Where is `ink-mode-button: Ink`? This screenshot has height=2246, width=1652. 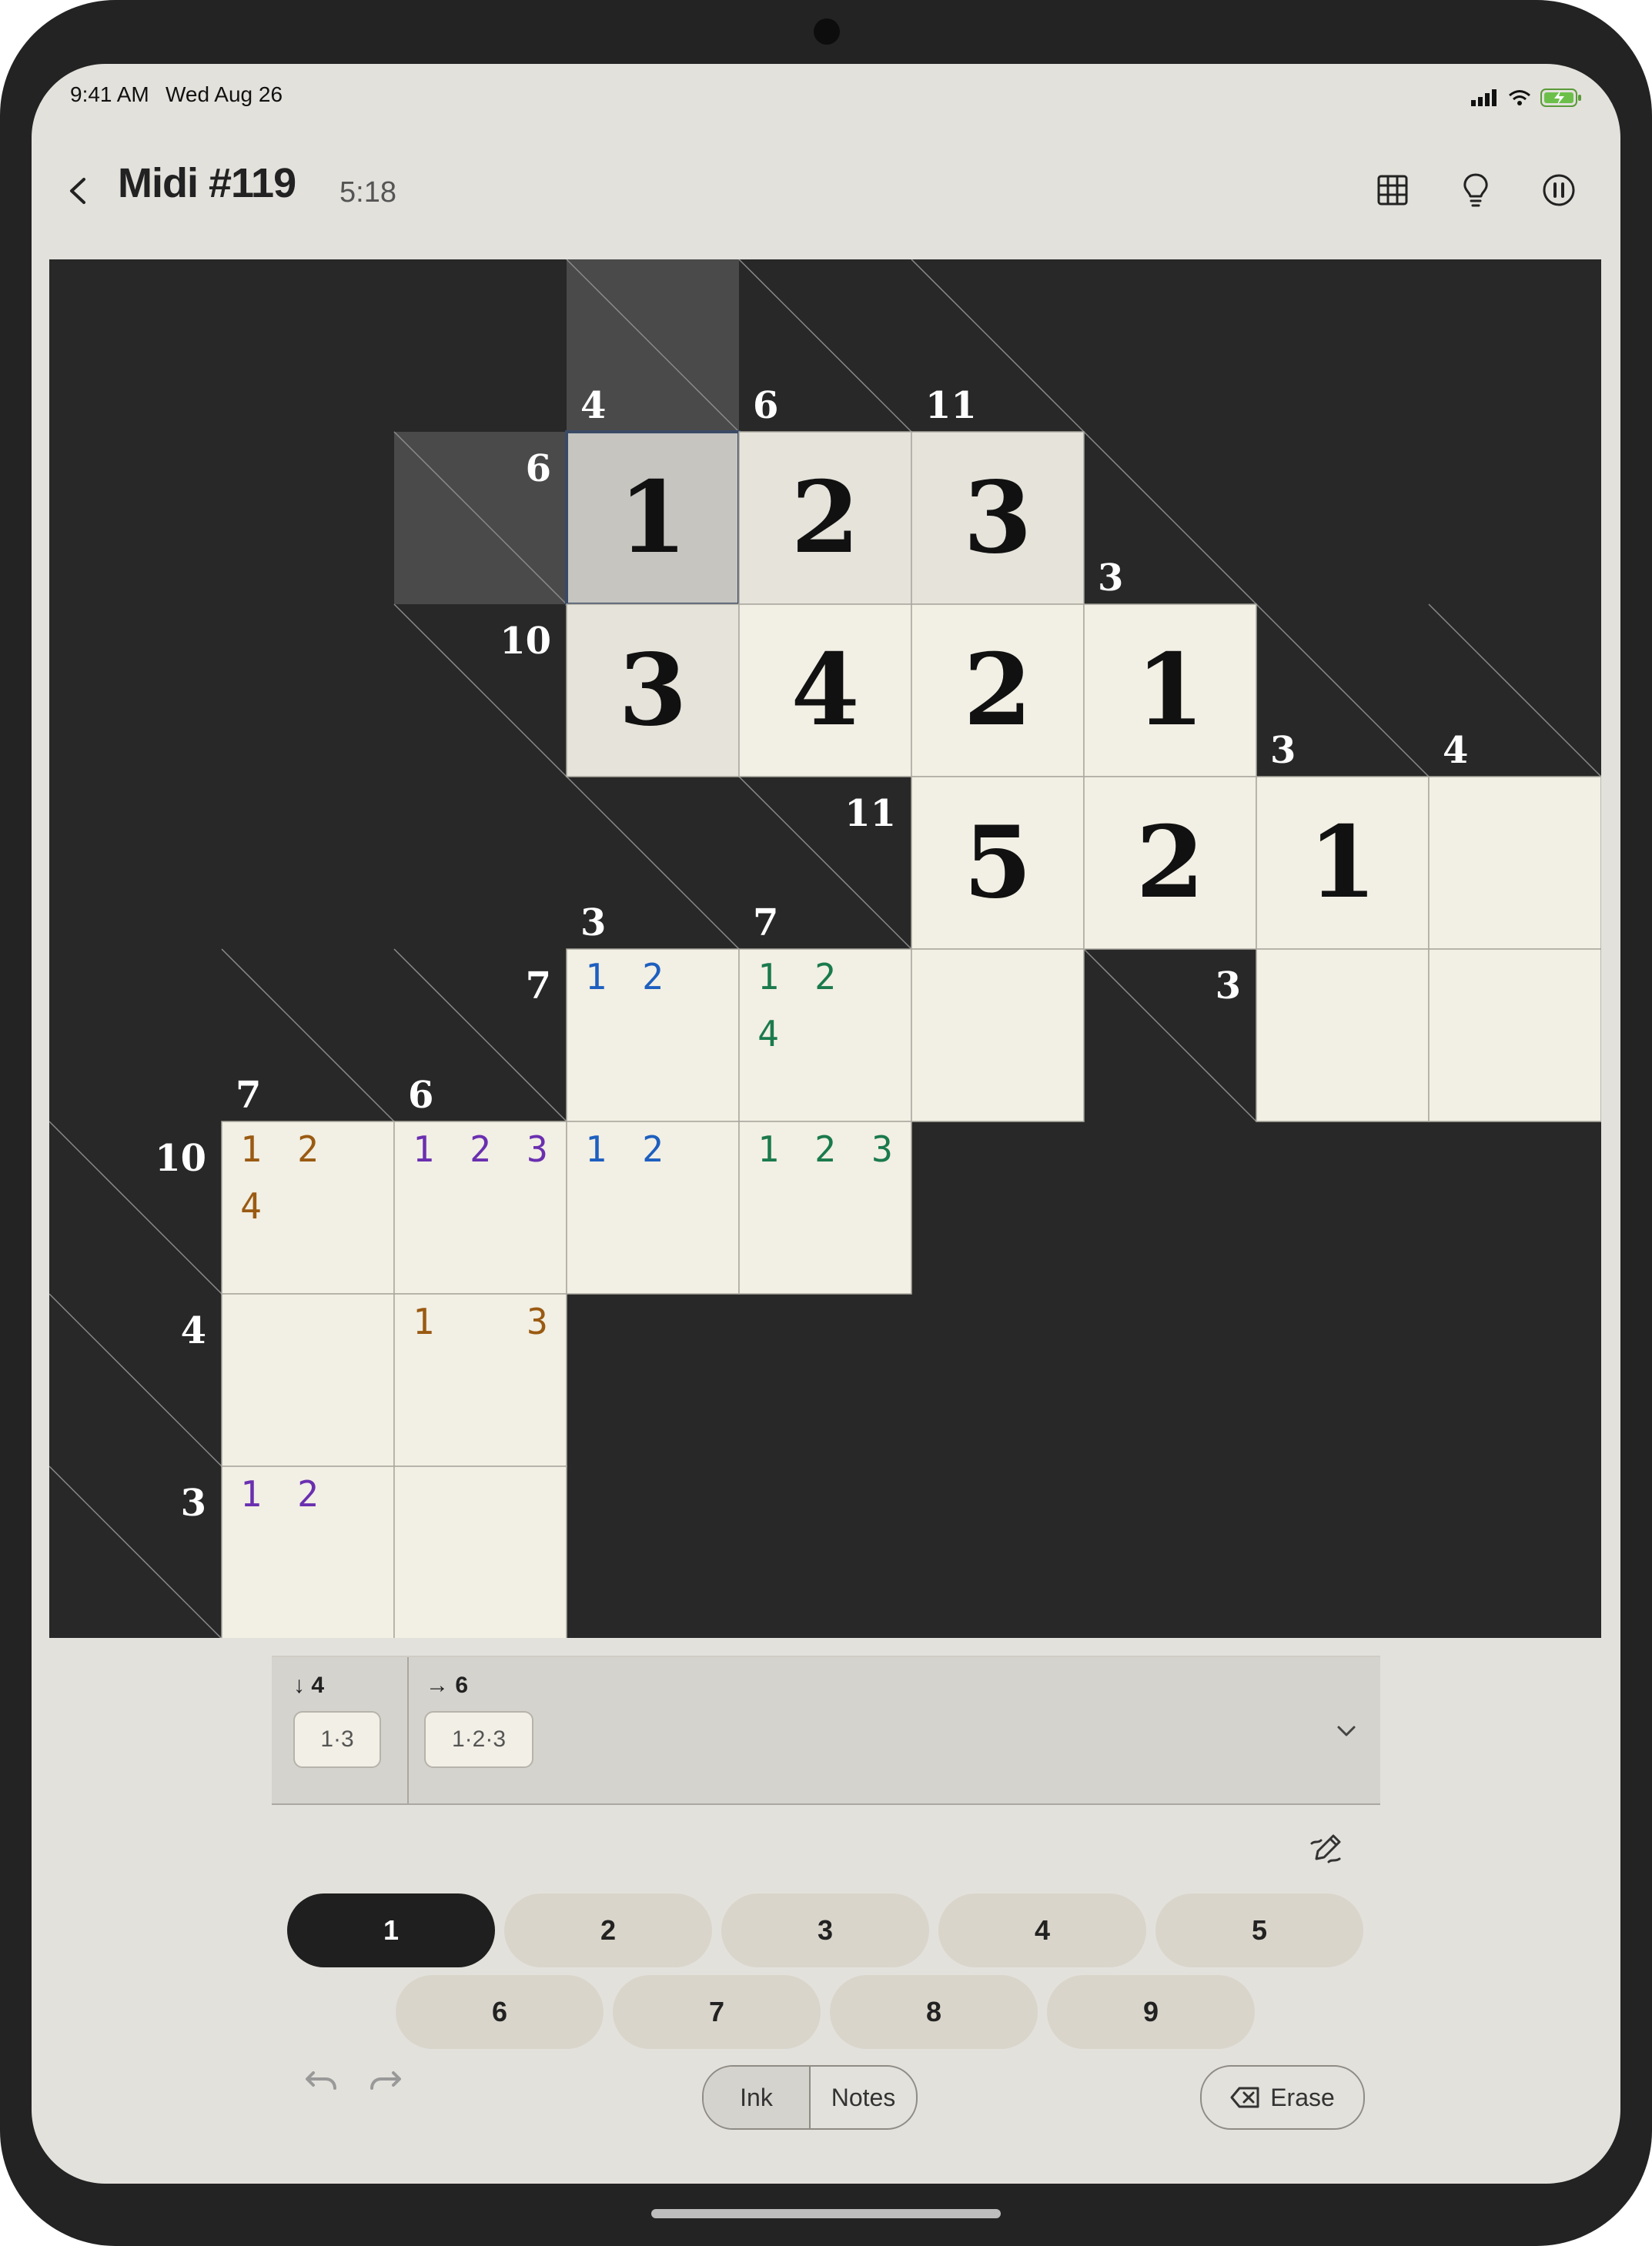
ink-mode-button: Ink is located at coordinates (757, 2097).